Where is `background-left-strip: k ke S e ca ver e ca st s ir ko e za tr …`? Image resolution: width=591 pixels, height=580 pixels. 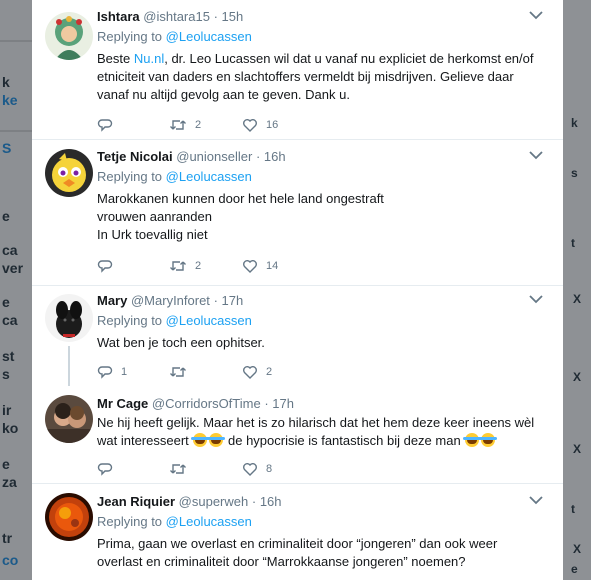
background-left-strip: k ke S e ca ver e ca st s ir ko e za tr … is located at coordinates (16, 290).